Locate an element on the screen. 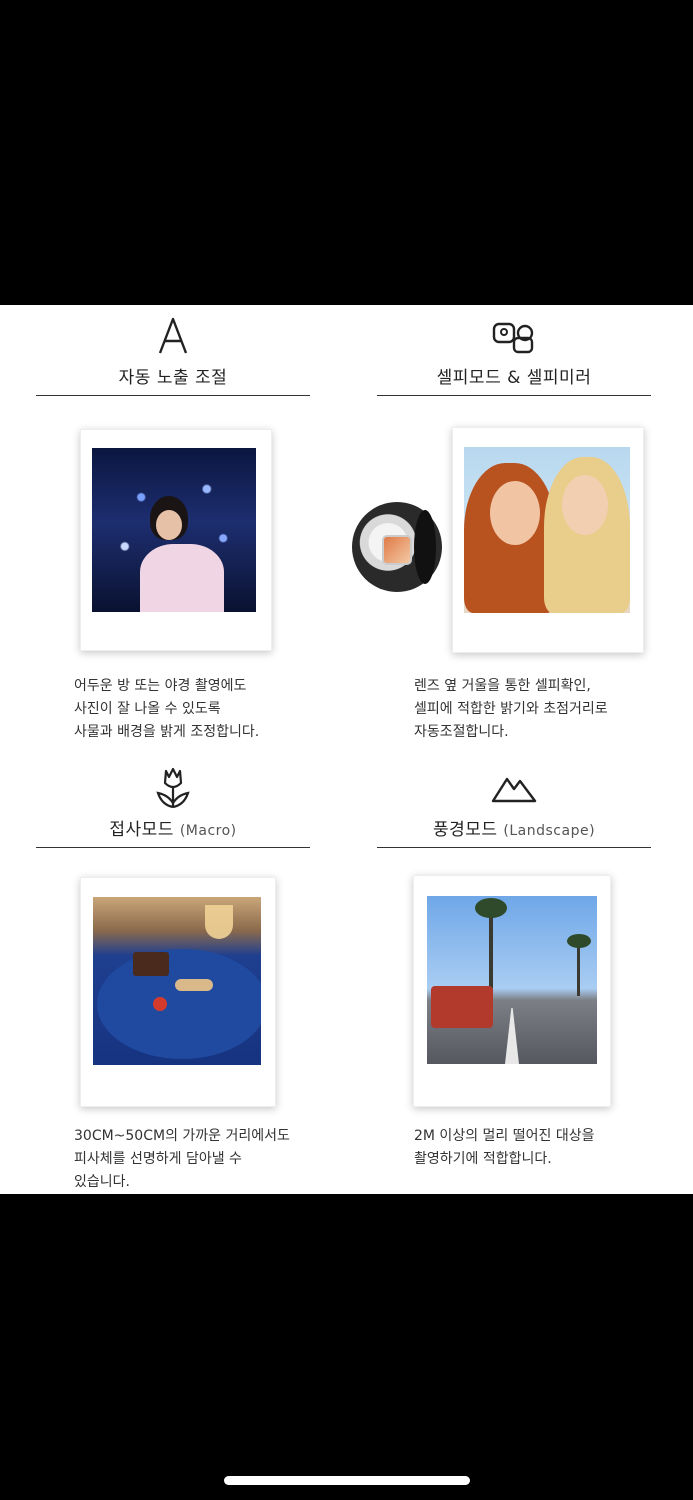 This screenshot has width=693, height=1500. desc-line: 사물과 배경을 밝게 조정합니다. is located at coordinates (167, 732).